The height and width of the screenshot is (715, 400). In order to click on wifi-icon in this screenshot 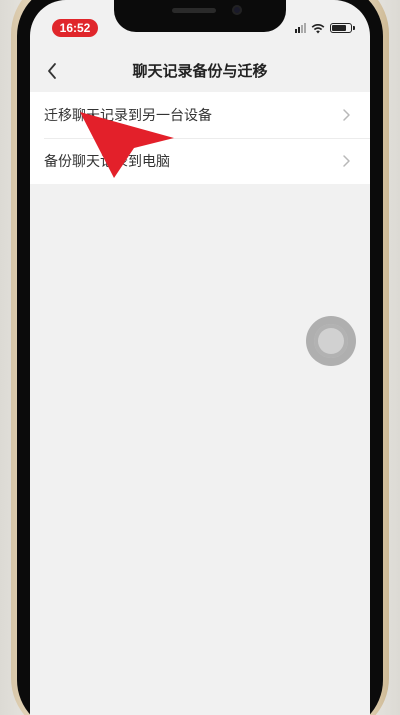, I will do `click(318, 28)`.